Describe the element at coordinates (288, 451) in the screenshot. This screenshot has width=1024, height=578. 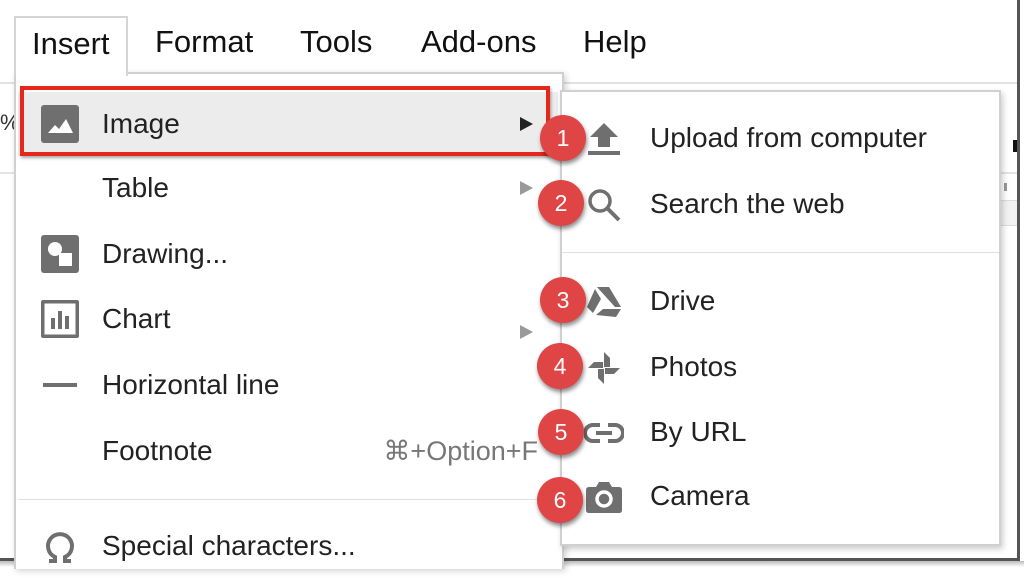
I see `menu-item-footnote: Footnote ⌘+Option+F` at that location.